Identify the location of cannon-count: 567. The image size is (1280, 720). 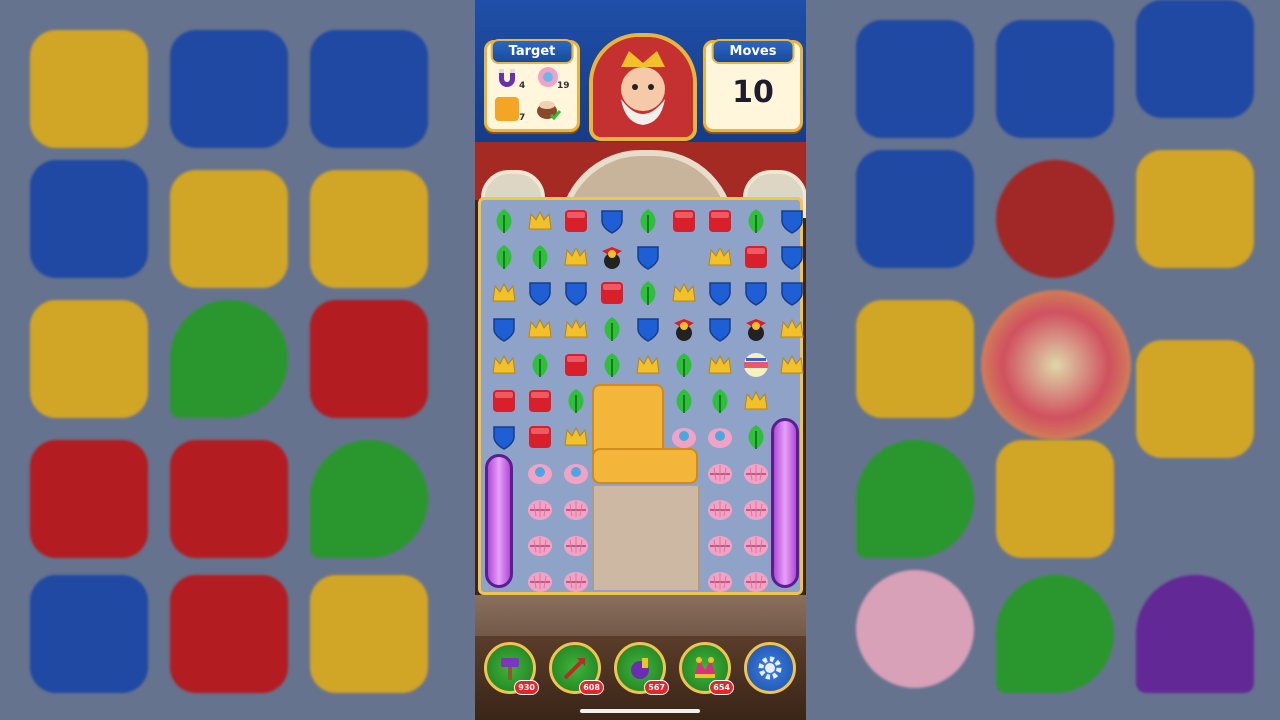
(656, 687).